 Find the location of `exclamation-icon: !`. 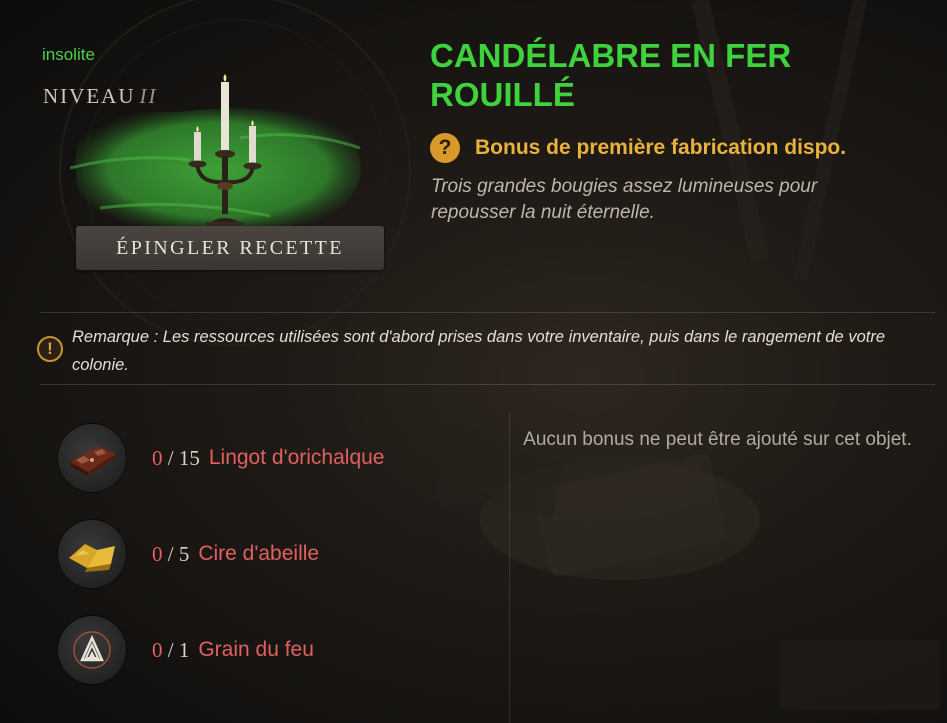

exclamation-icon: ! is located at coordinates (50, 349).